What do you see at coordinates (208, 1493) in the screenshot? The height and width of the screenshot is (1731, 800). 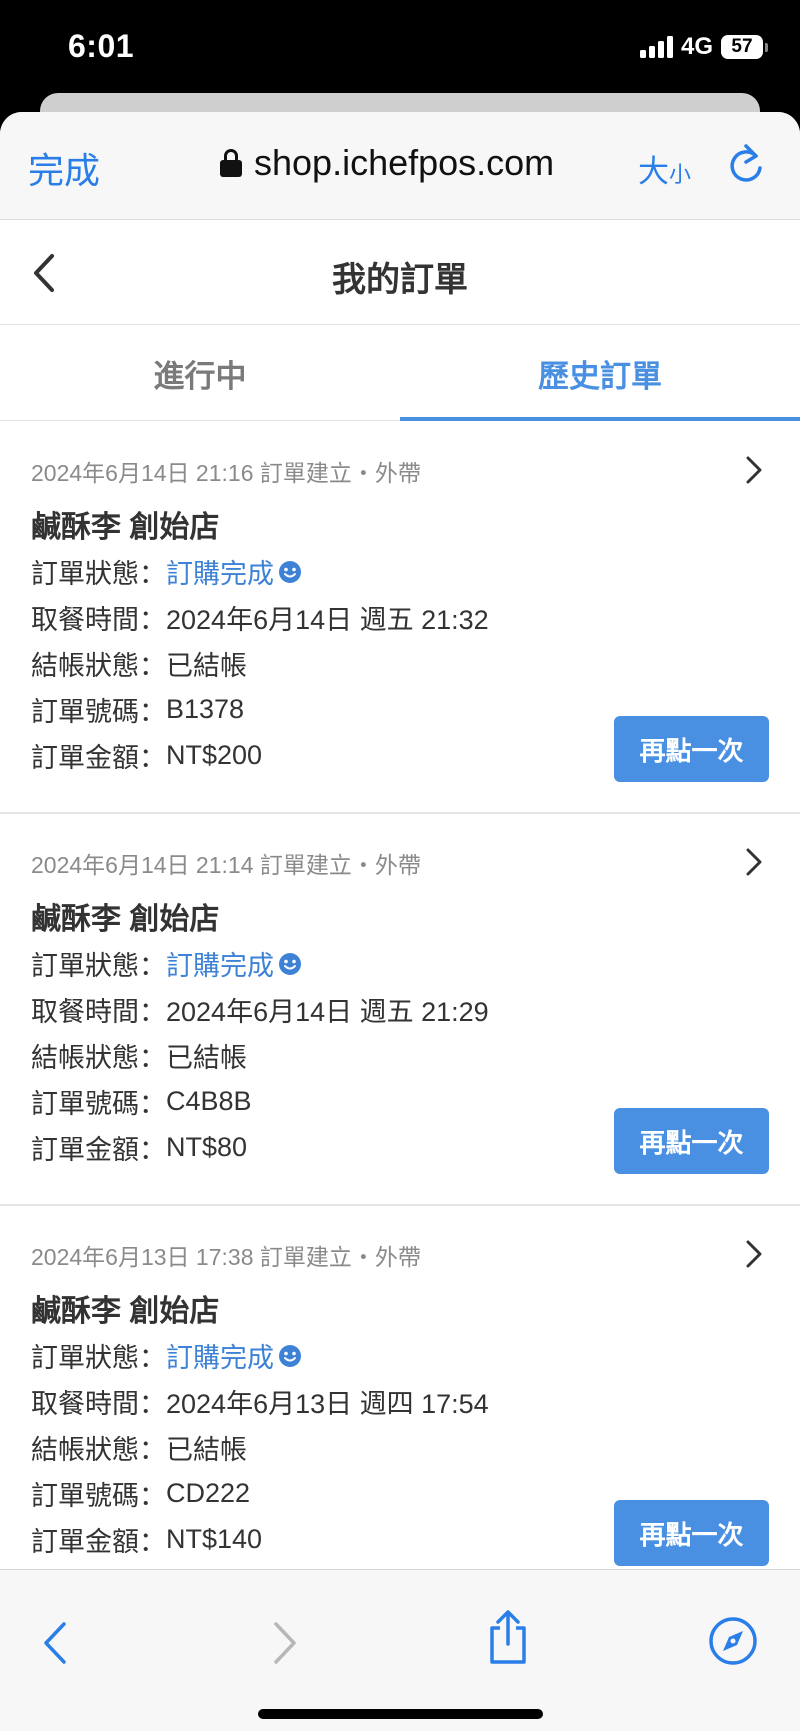 I see `order-number-value: CD222` at bounding box center [208, 1493].